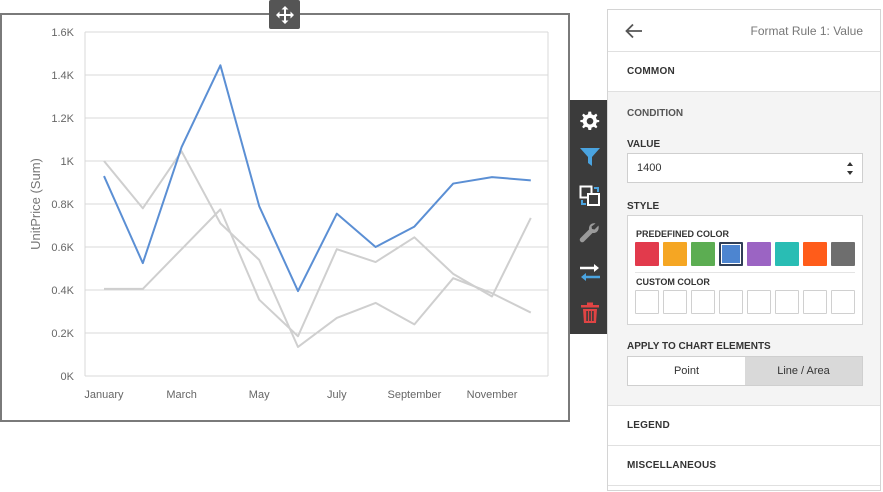 Image resolution: width=883 pixels, height=492 pixels. I want to click on filter-button, so click(589, 157).